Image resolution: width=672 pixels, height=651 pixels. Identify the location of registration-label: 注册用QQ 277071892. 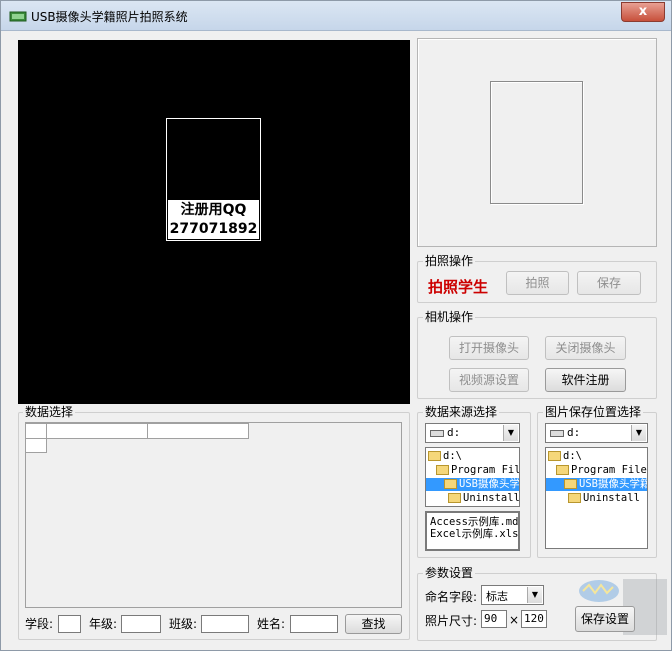
(213, 219).